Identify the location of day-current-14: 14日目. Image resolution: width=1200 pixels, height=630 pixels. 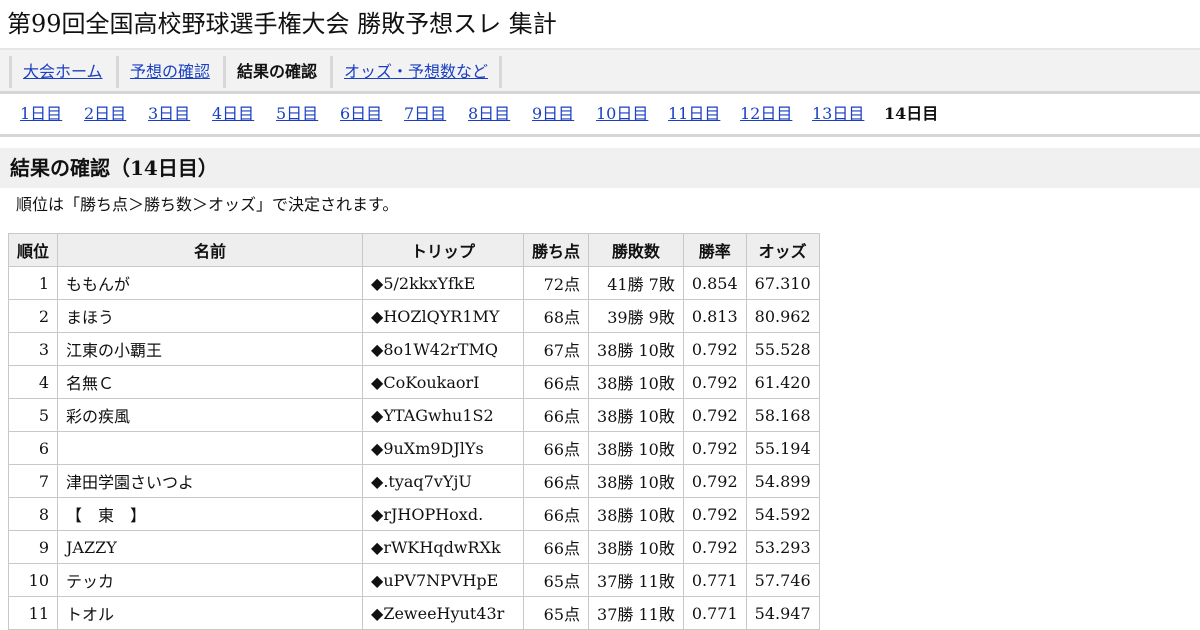
(911, 113).